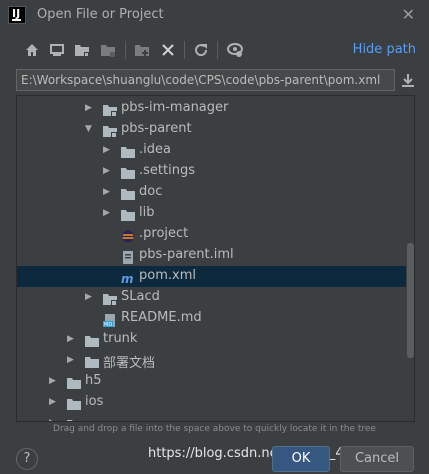 This screenshot has width=429, height=474. What do you see at coordinates (211, 417) in the screenshot?
I see `tree-item: ▶` at bounding box center [211, 417].